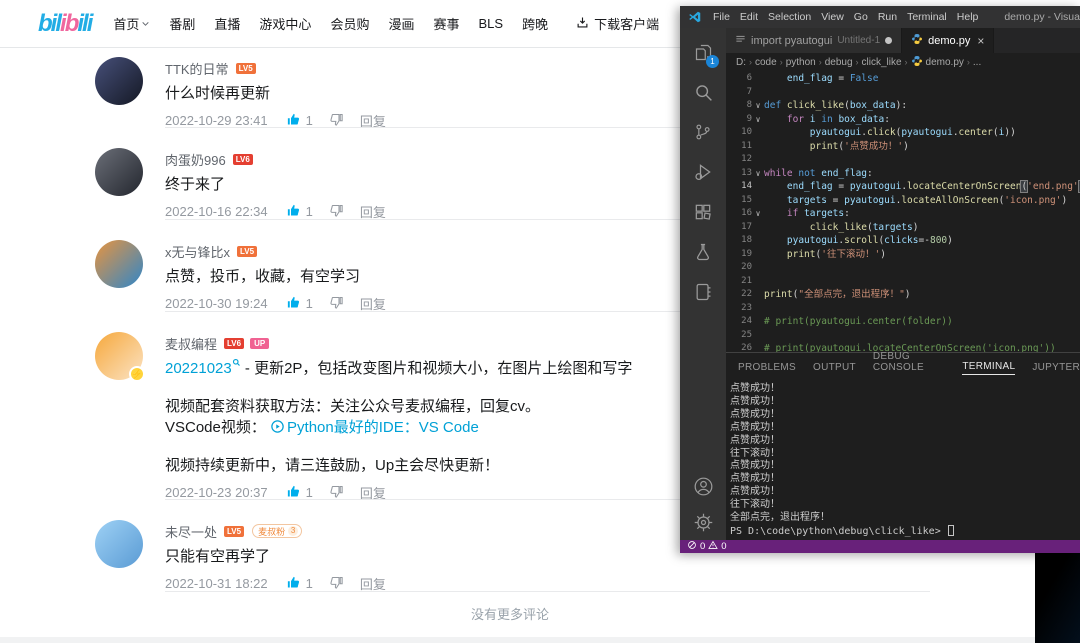 The height and width of the screenshot is (643, 1080). I want to click on menu-file: File, so click(721, 17).